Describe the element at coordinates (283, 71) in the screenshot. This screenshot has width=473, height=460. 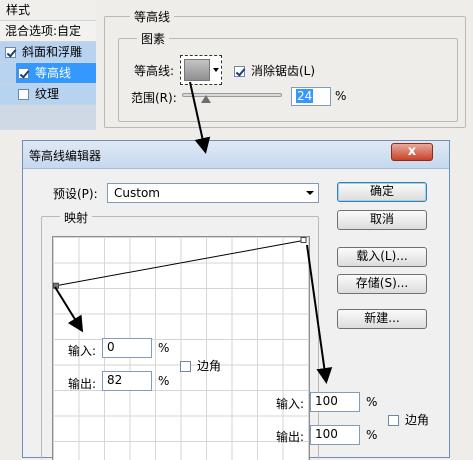
I see `antialias-label: 消除锯齿(L)` at that location.